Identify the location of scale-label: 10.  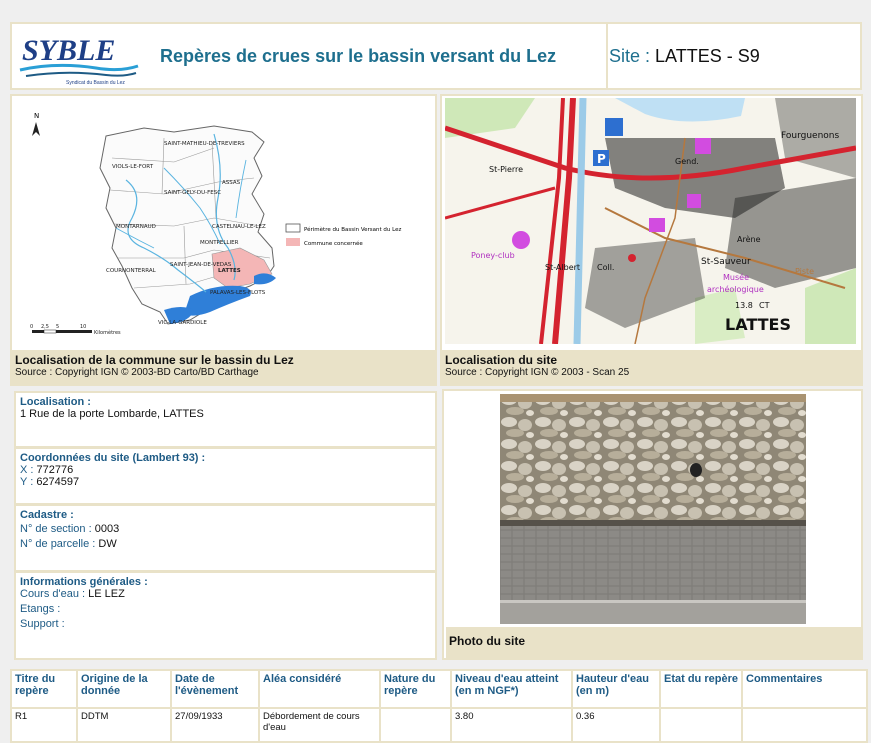
(83, 327).